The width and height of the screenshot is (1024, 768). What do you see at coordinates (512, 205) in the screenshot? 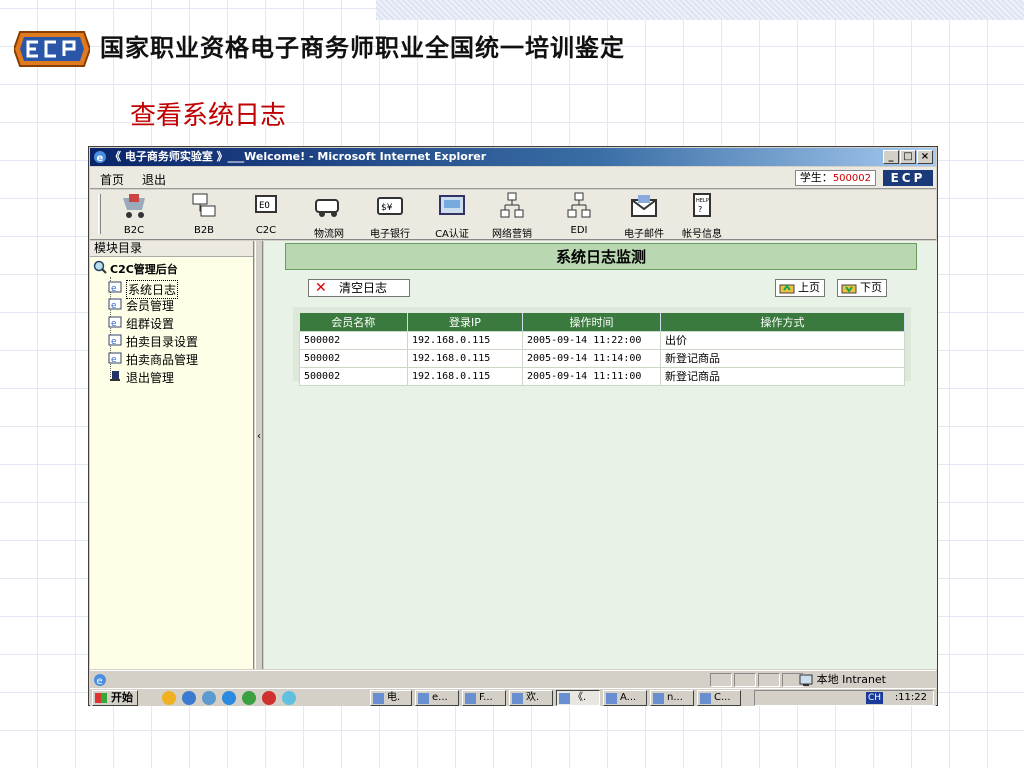
I see `marketing-icon` at bounding box center [512, 205].